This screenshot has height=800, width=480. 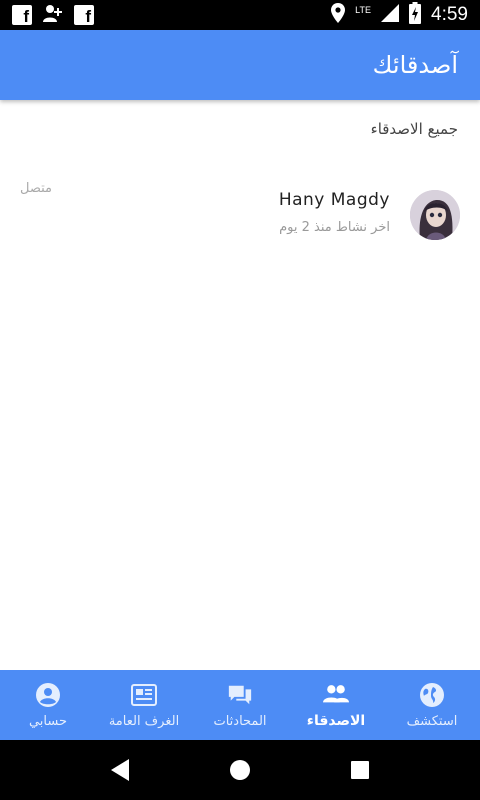 I want to click on section-title: جميع الاصدقاء, so click(x=414, y=129).